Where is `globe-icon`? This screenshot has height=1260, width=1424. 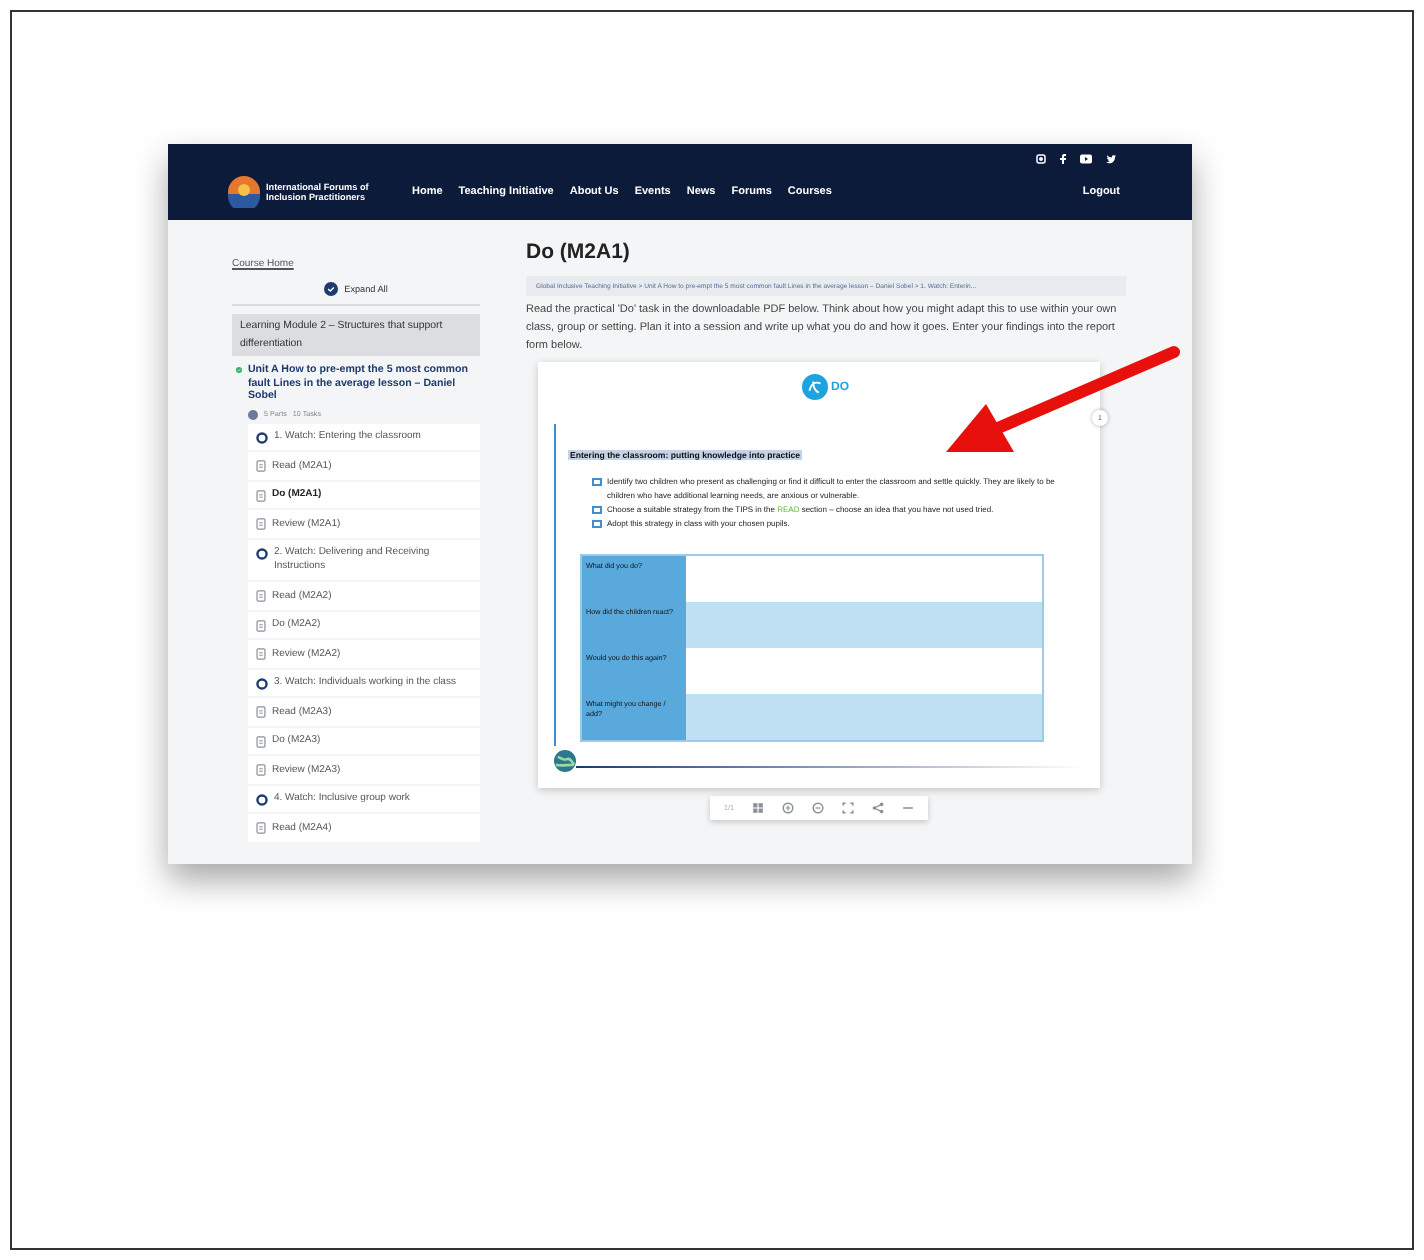 globe-icon is located at coordinates (565, 761).